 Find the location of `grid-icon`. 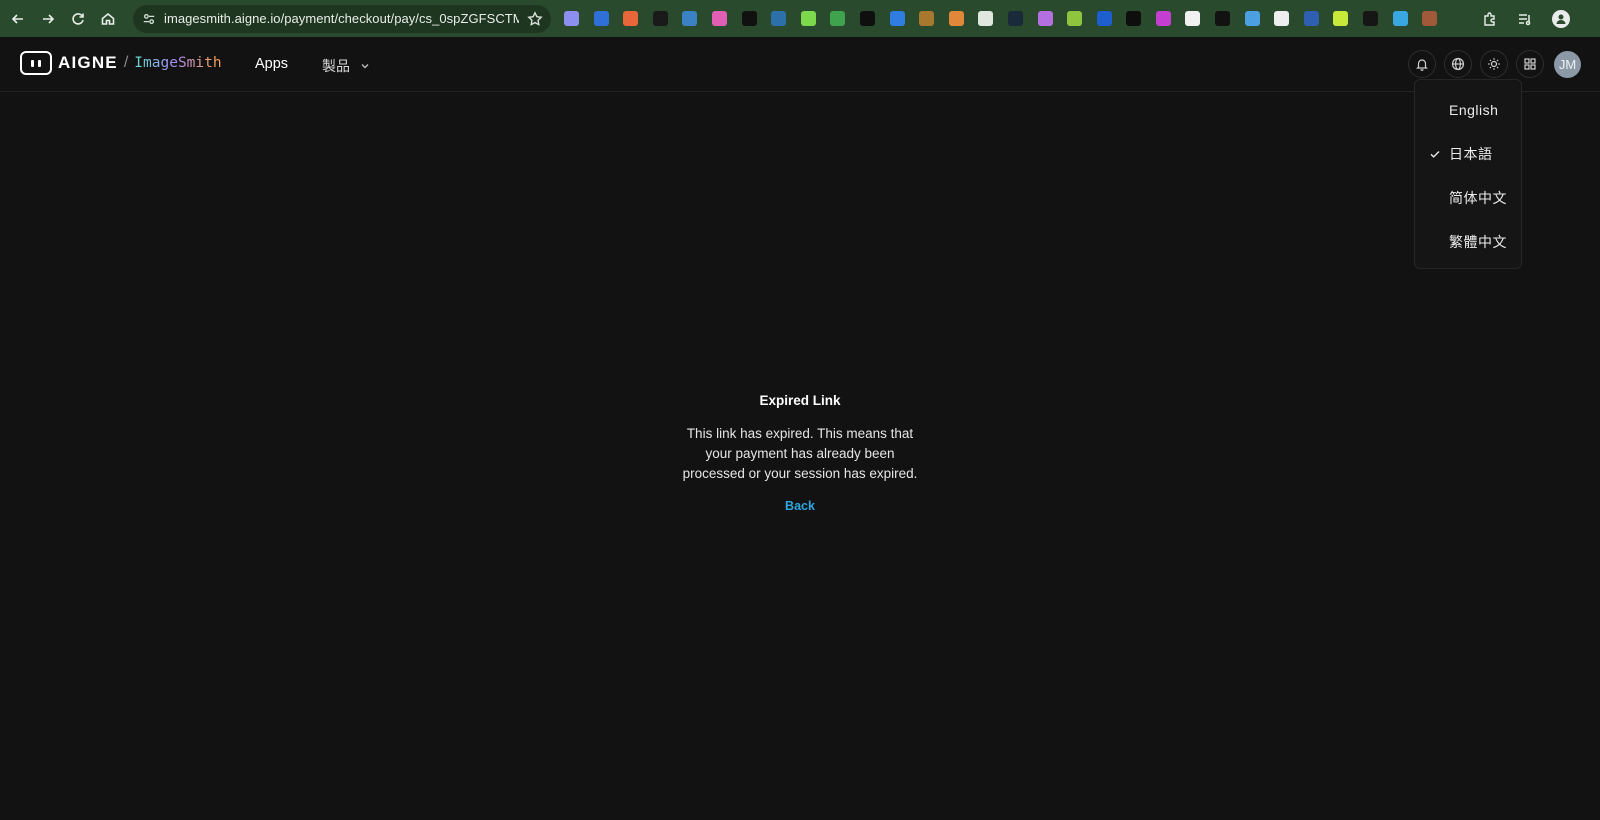

grid-icon is located at coordinates (1530, 64).